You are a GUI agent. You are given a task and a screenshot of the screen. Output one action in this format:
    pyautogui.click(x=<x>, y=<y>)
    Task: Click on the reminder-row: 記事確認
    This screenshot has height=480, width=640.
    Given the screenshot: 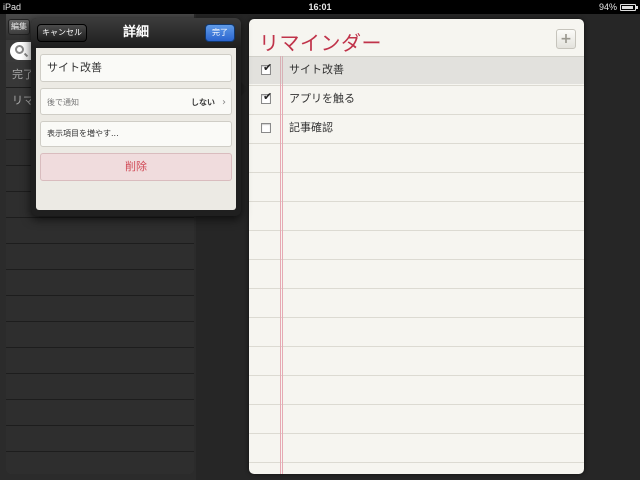 What is the action you would take?
    pyautogui.click(x=416, y=128)
    